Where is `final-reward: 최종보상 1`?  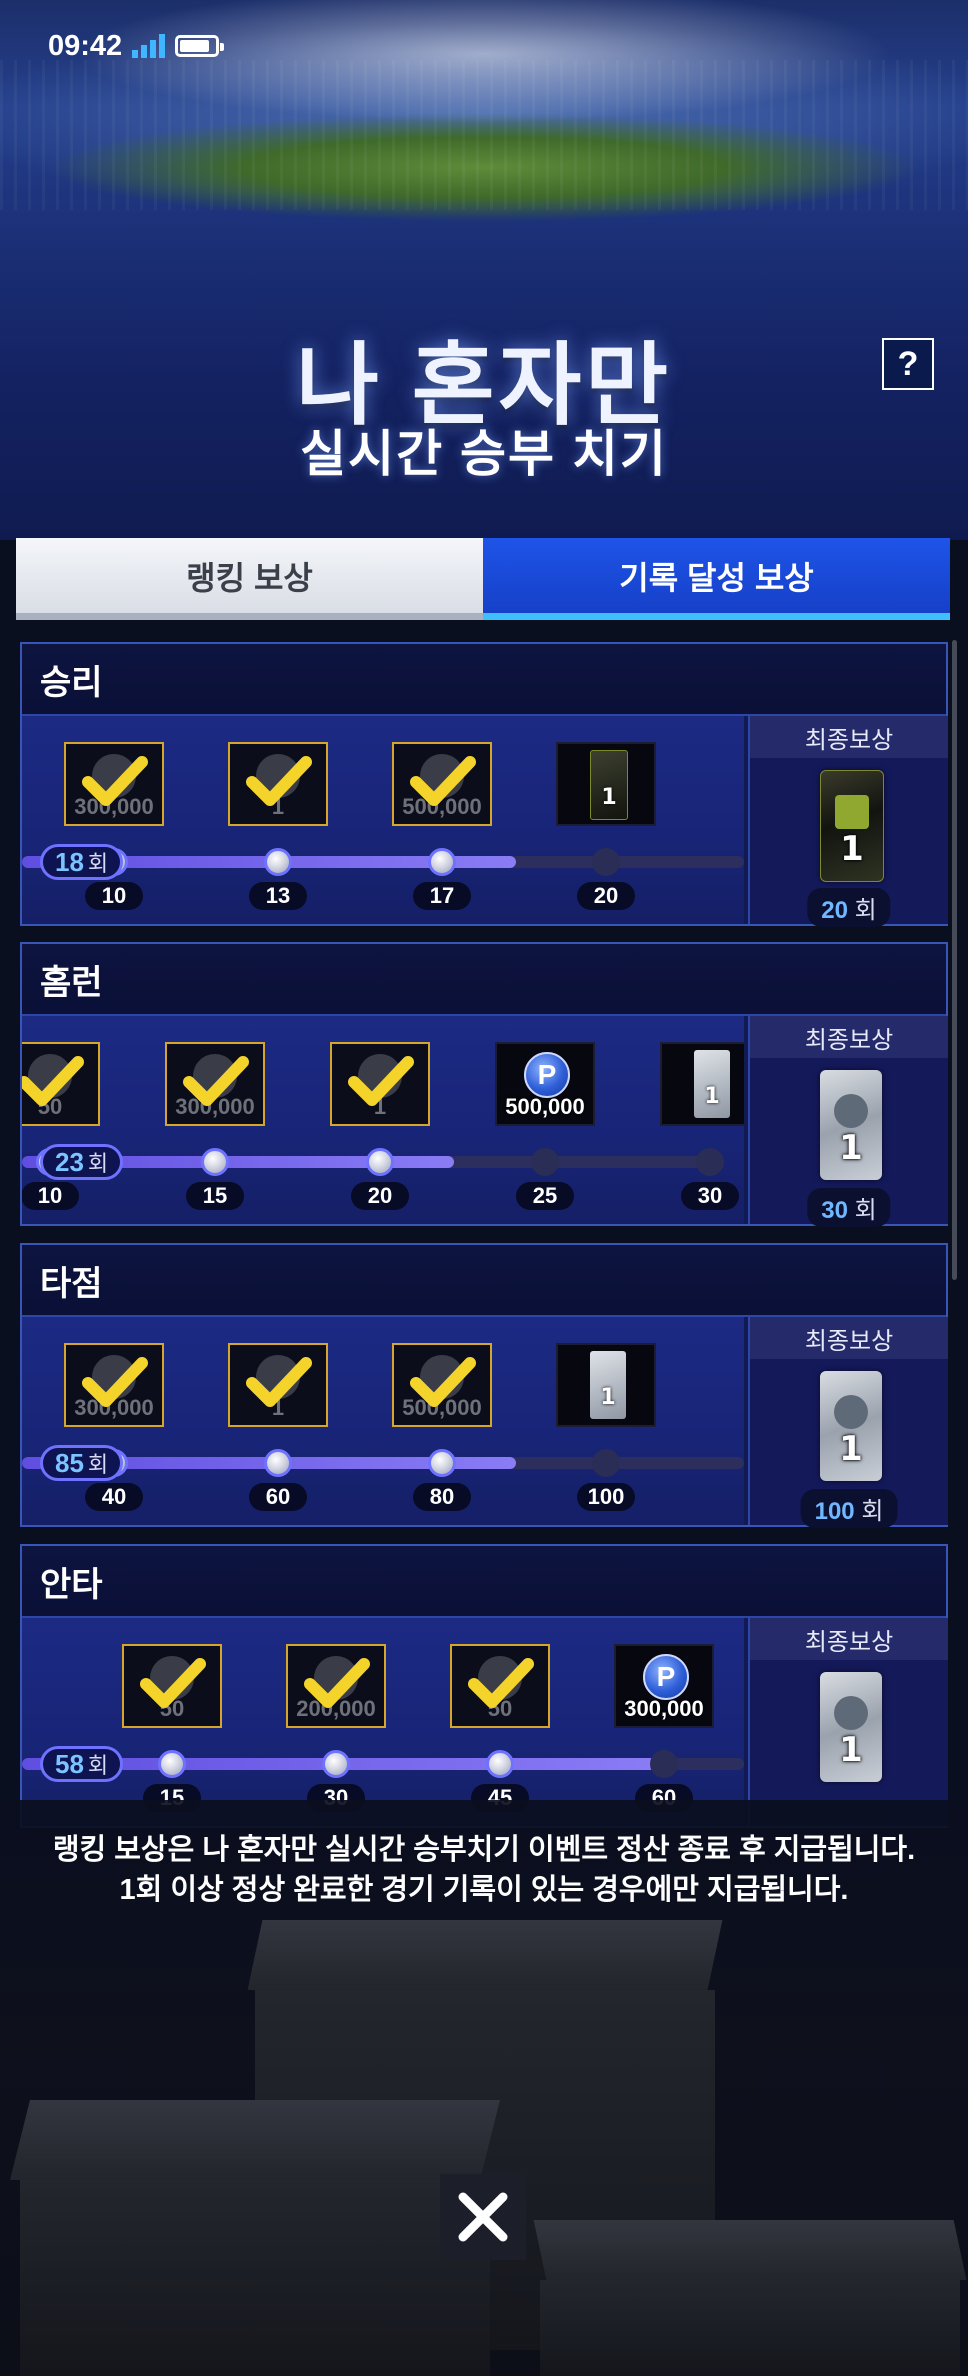 final-reward: 최종보상 1 is located at coordinates (848, 1722).